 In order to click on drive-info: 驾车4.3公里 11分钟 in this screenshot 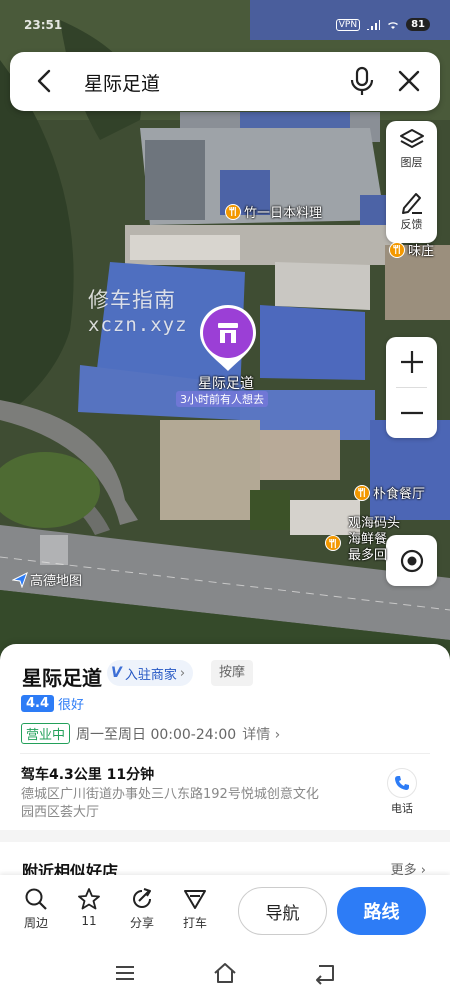, I will do `click(88, 775)`.